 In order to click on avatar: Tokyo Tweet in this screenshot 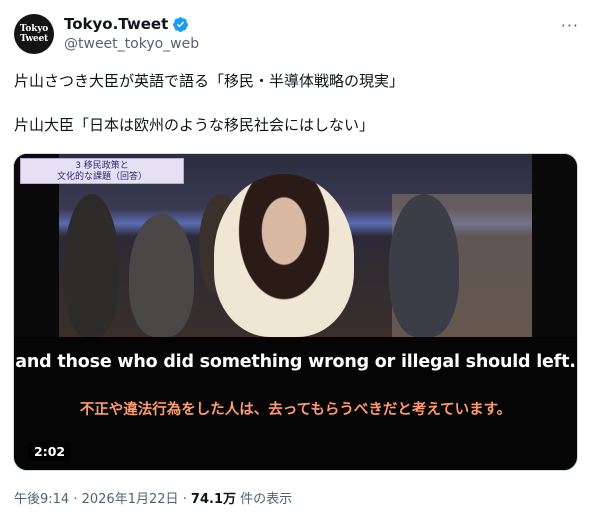, I will do `click(34, 34)`.